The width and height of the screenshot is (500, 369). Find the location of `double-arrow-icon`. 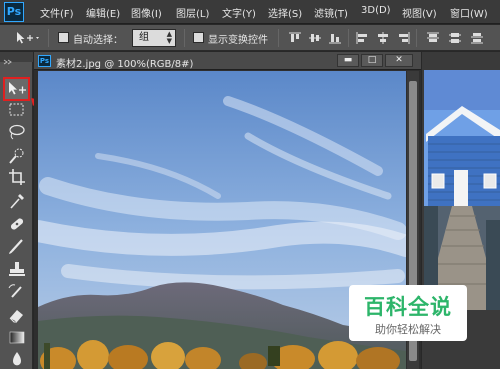

double-arrow-icon is located at coordinates (7, 62).